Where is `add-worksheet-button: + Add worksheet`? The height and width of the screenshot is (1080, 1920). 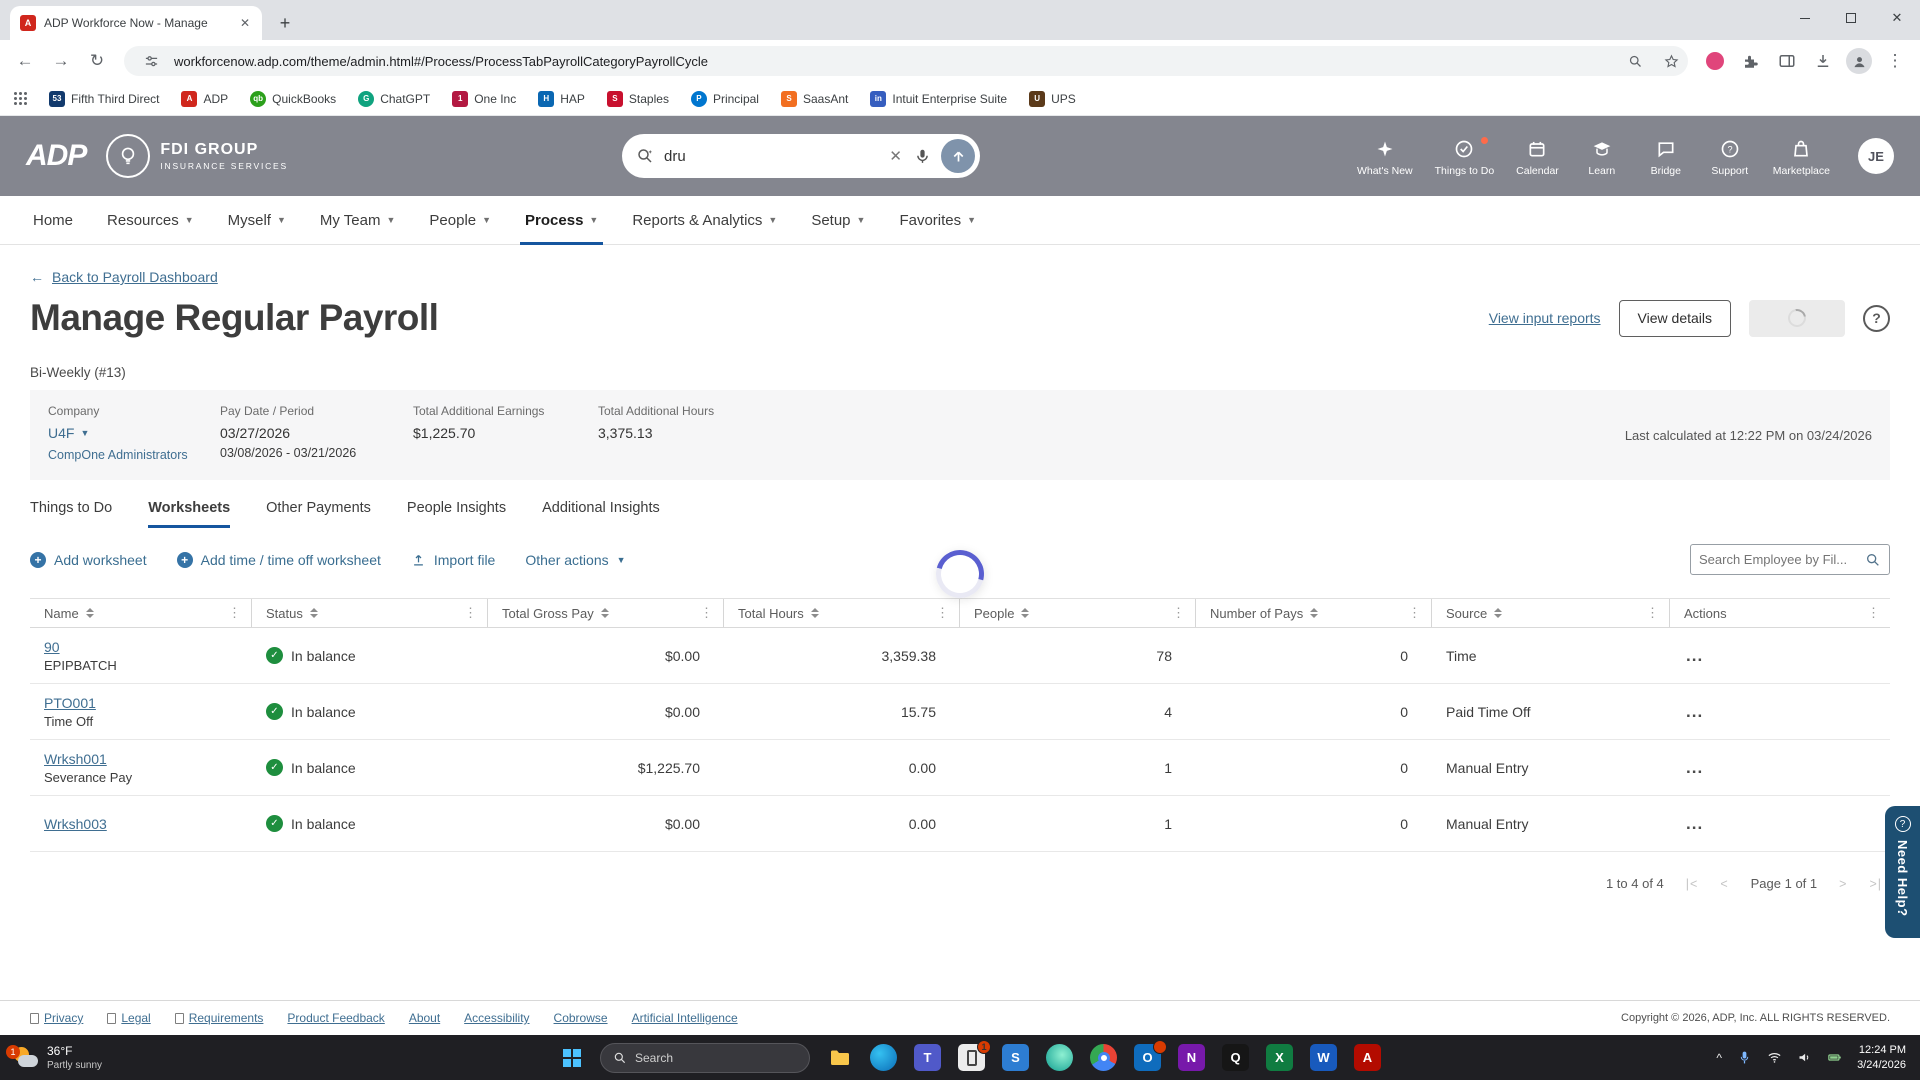 add-worksheet-button: + Add worksheet is located at coordinates (88, 560).